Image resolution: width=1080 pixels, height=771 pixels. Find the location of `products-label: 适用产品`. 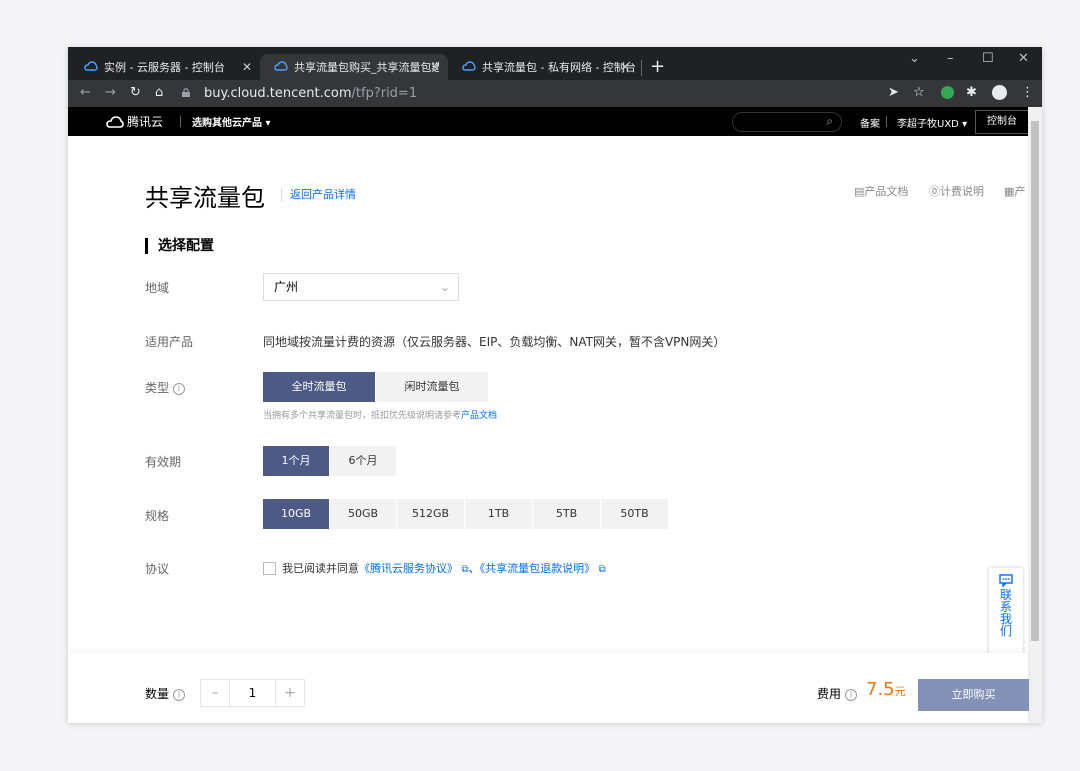

products-label: 适用产品 is located at coordinates (169, 342).